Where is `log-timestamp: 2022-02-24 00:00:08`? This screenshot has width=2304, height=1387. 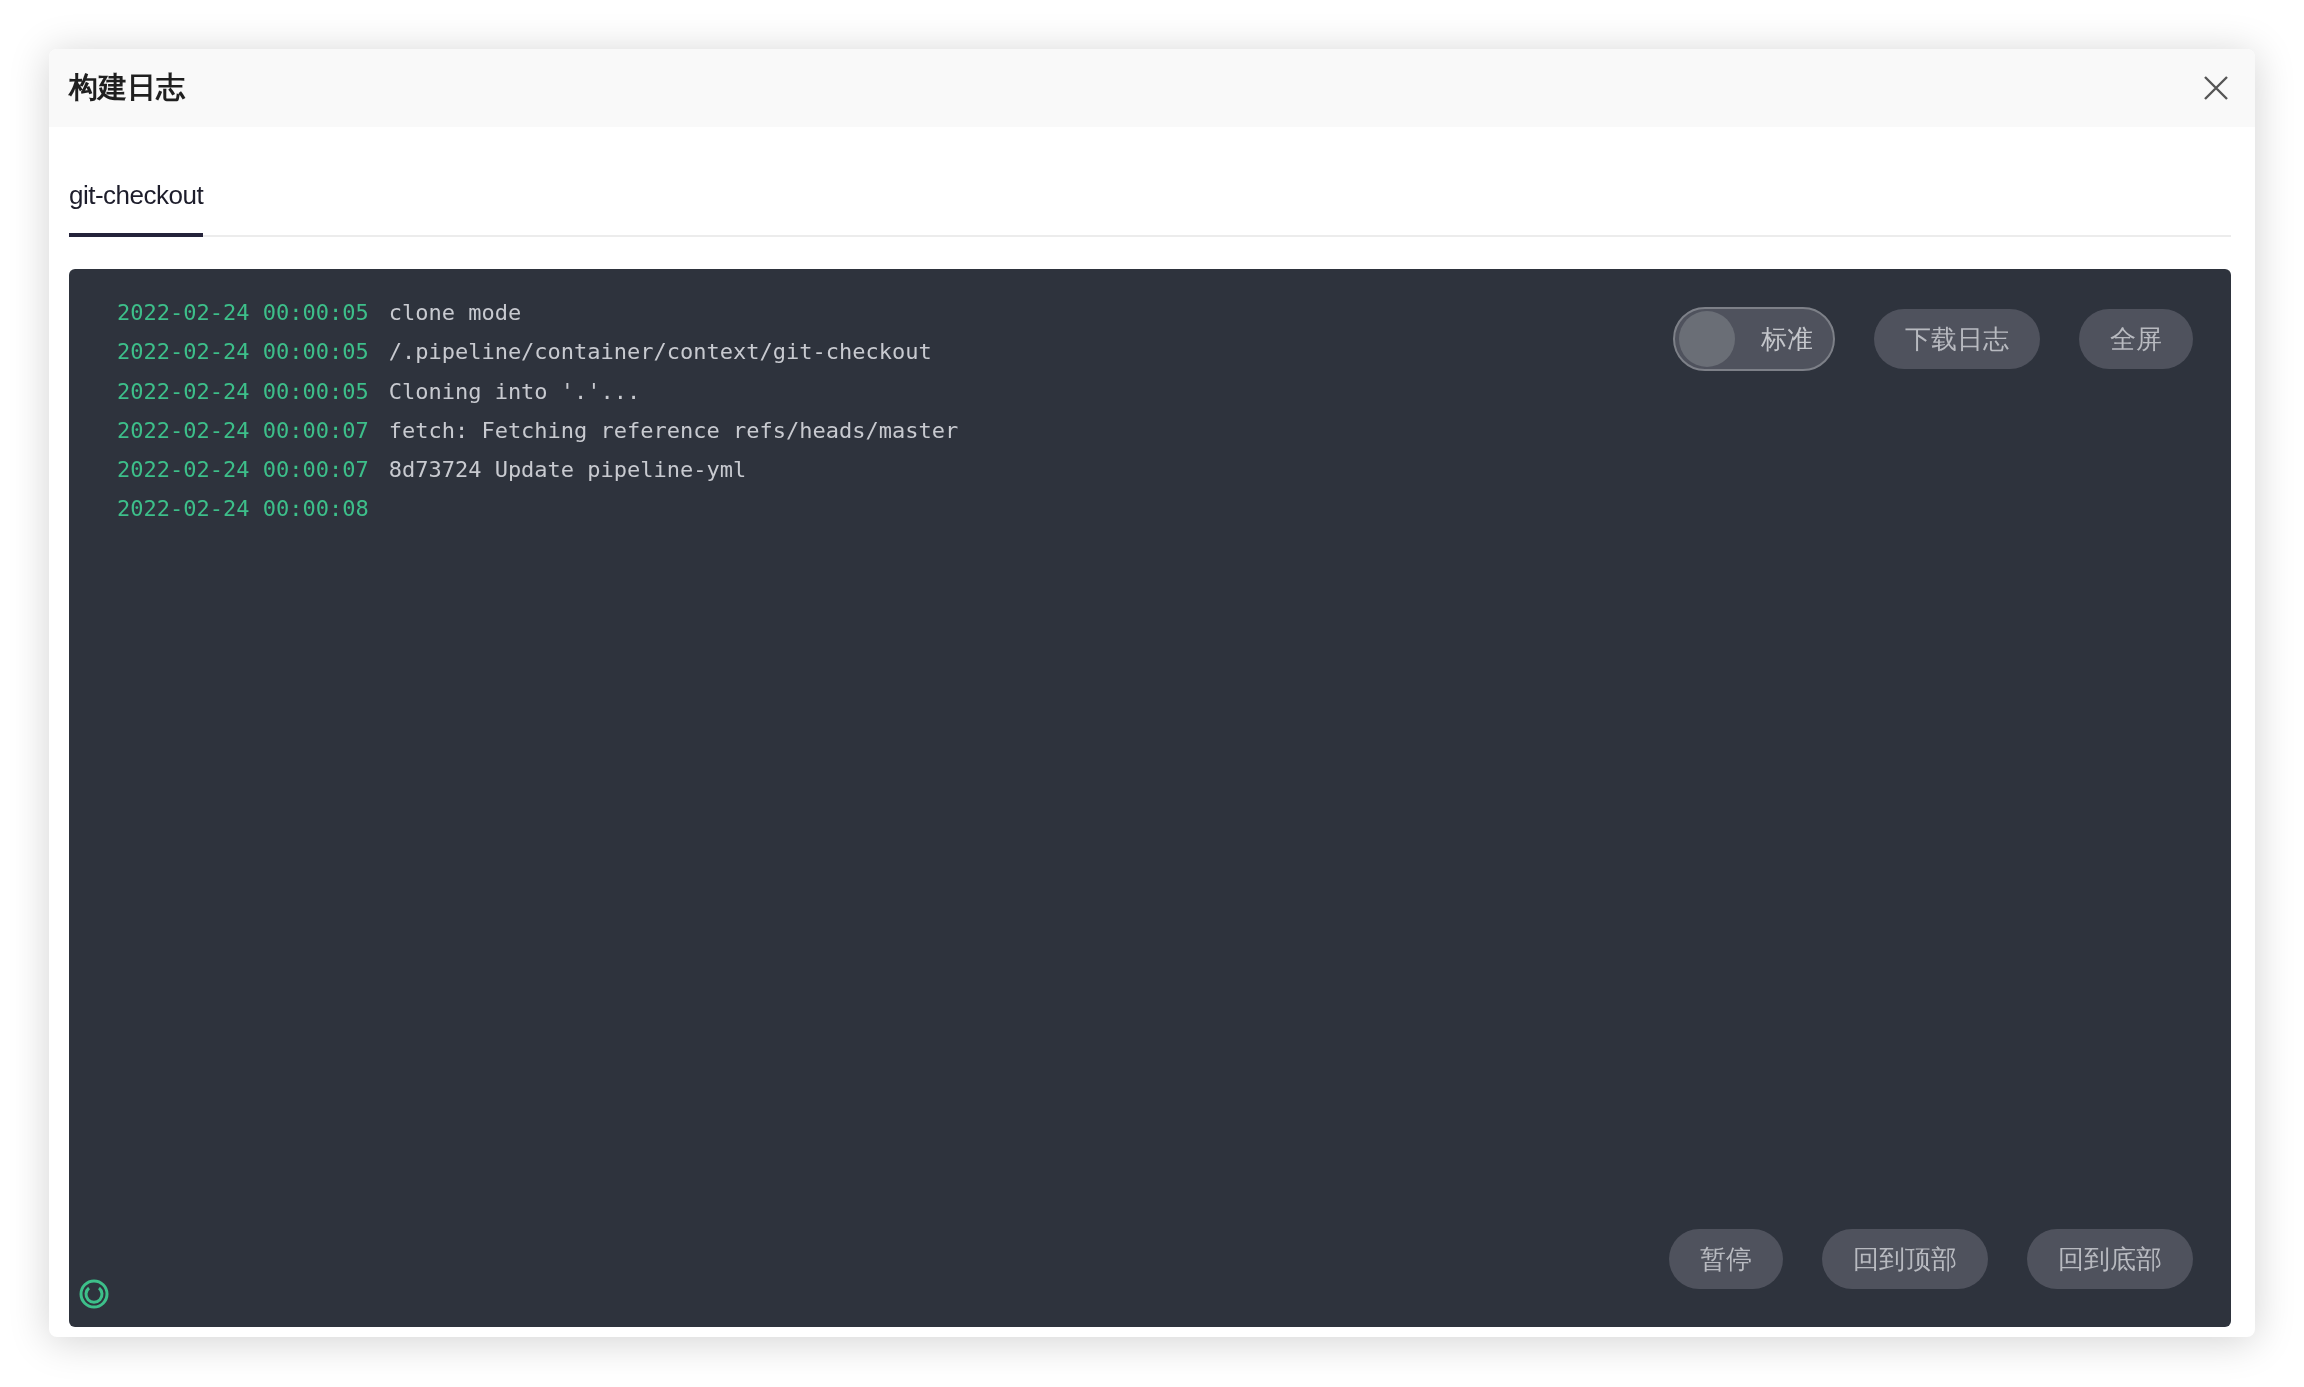
log-timestamp: 2022-02-24 00:00:08 is located at coordinates (243, 509).